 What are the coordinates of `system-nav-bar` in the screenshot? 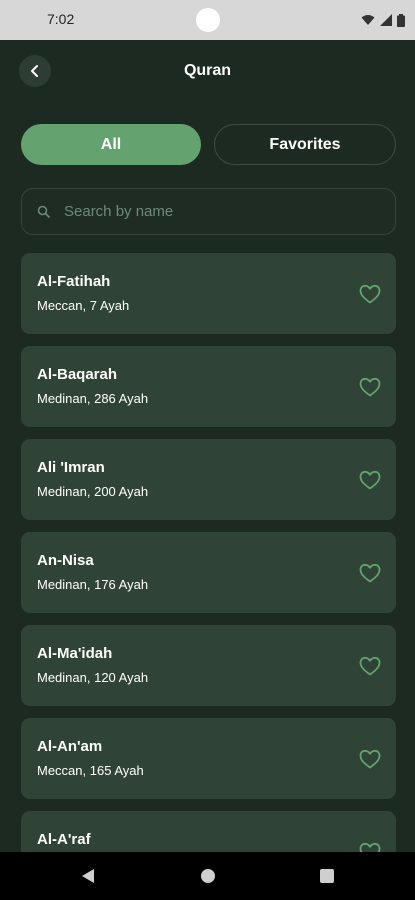 It's located at (207, 876).